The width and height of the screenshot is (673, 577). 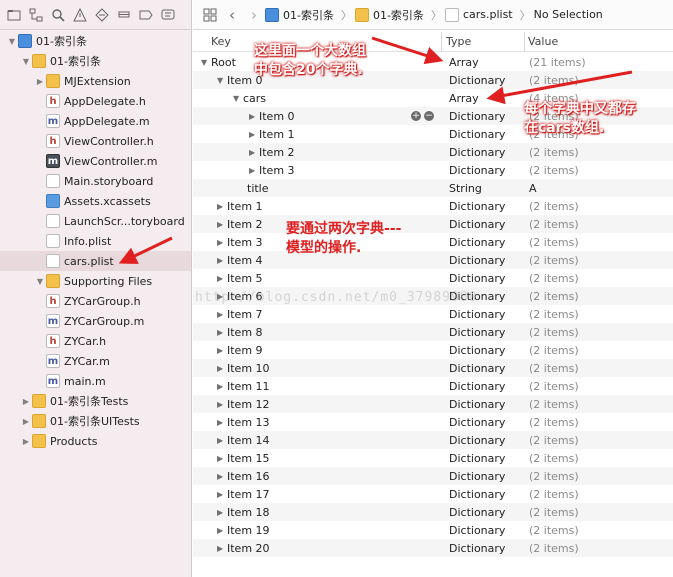 I want to click on plist-row: ▶ Item 2 Dictionary (2 items), so click(x=433, y=224).